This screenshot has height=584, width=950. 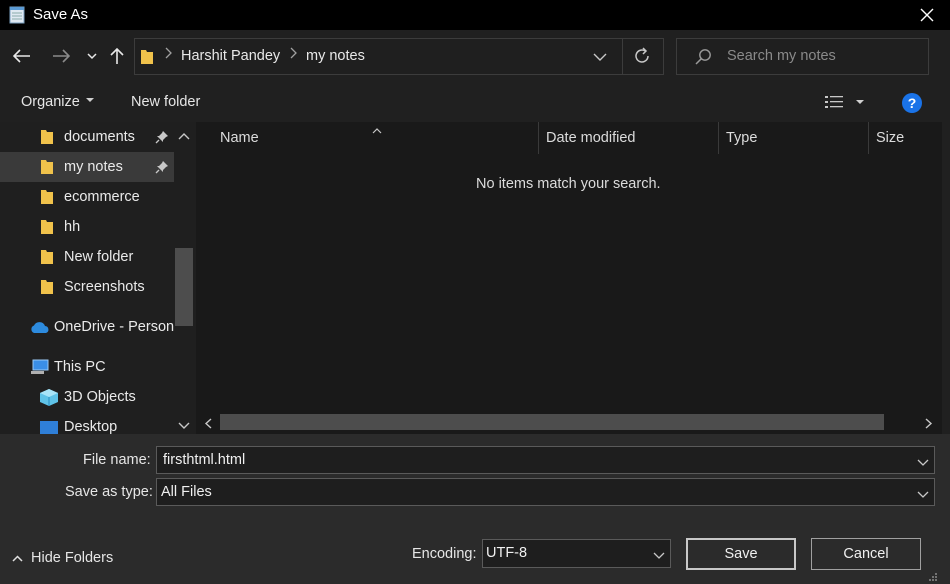 I want to click on column-headers: Name Date modified Type Size, so click(x=569, y=138).